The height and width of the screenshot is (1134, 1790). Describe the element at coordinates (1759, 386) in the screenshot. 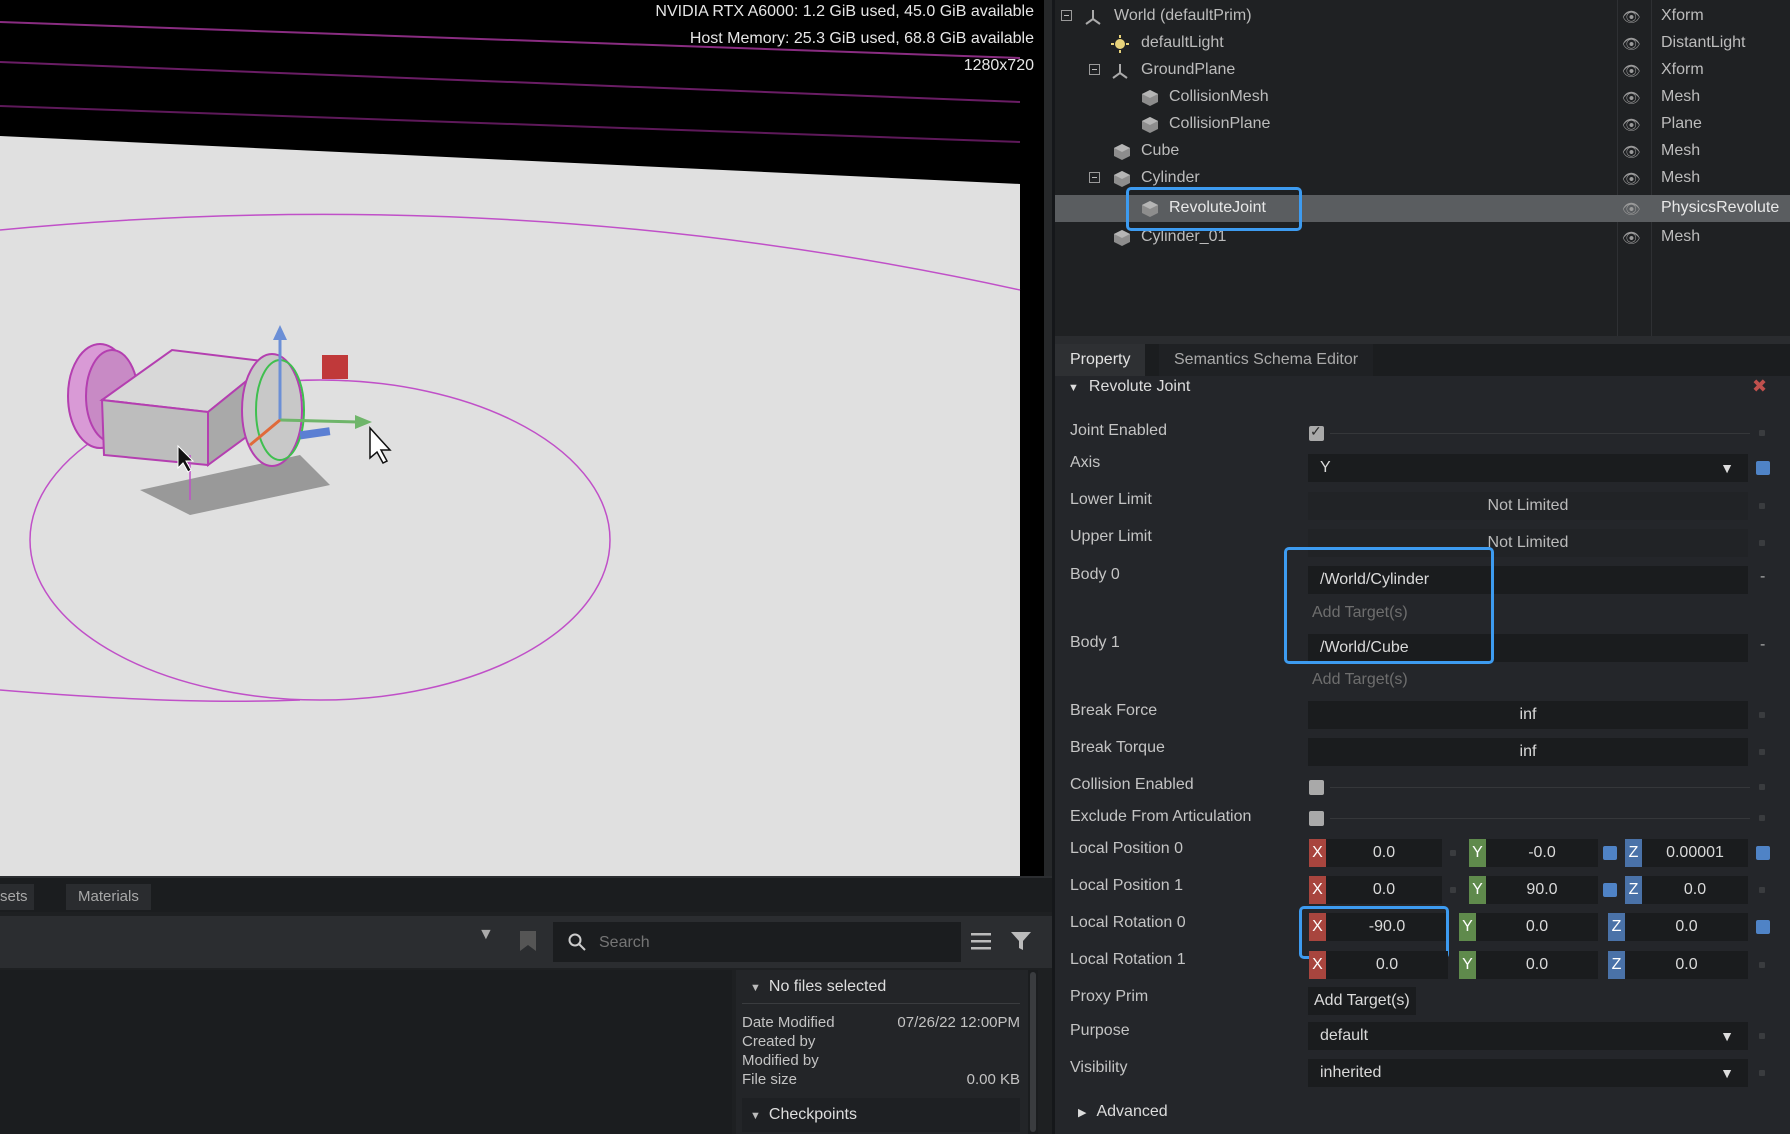

I see `close-icon: ✖` at that location.